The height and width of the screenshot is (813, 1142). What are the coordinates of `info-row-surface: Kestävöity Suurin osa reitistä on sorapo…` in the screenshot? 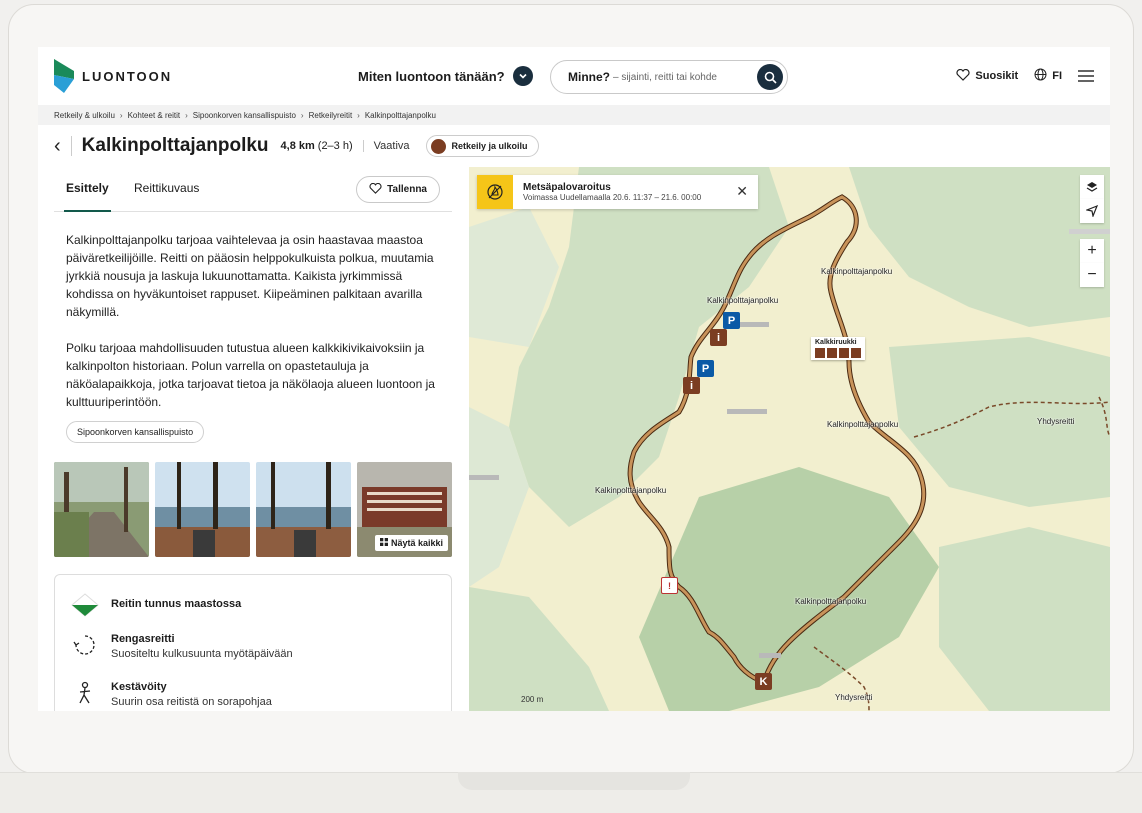 It's located at (171, 694).